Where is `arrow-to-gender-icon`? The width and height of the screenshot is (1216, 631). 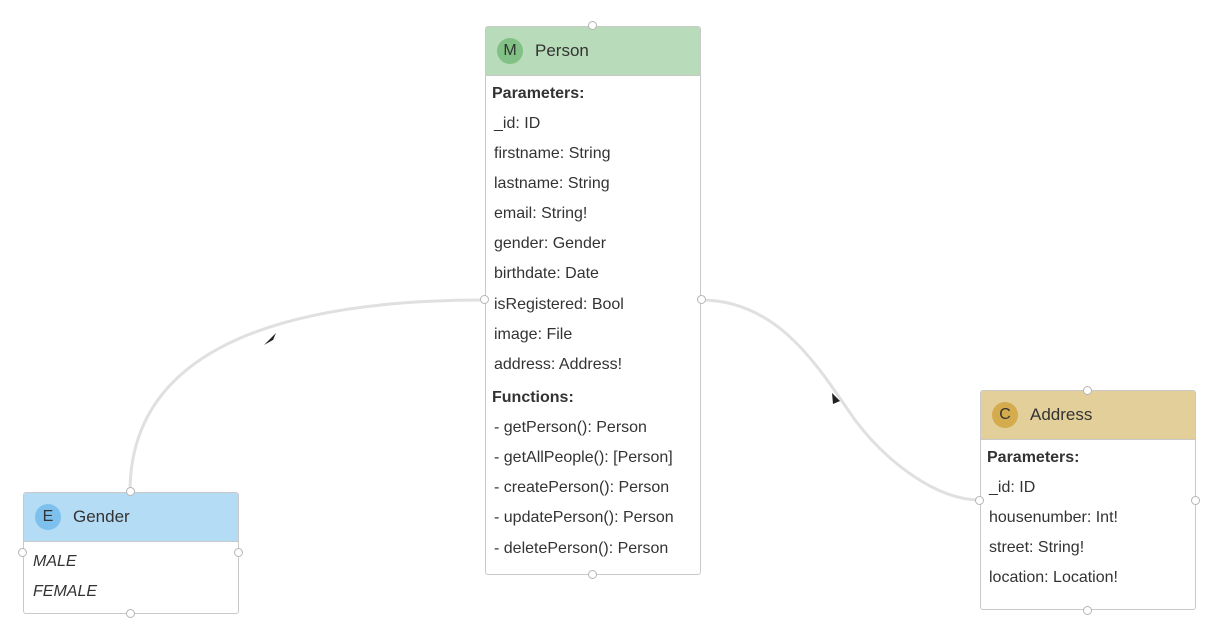
arrow-to-gender-icon is located at coordinates (272, 339).